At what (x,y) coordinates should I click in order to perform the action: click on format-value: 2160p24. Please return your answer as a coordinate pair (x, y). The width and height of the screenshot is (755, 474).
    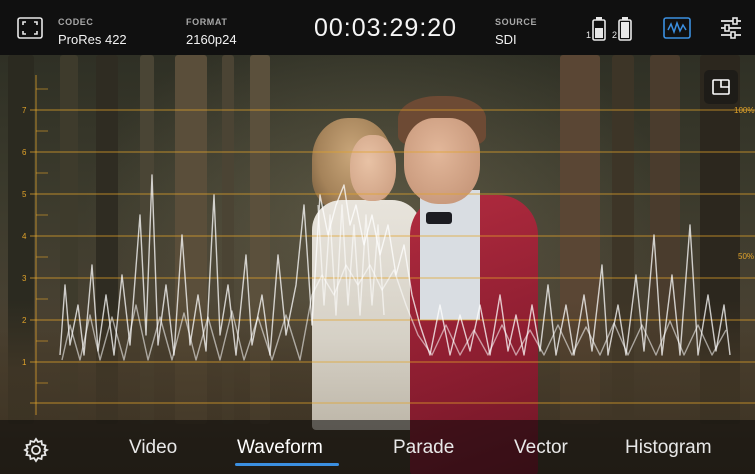
    Looking at the image, I should click on (211, 39).